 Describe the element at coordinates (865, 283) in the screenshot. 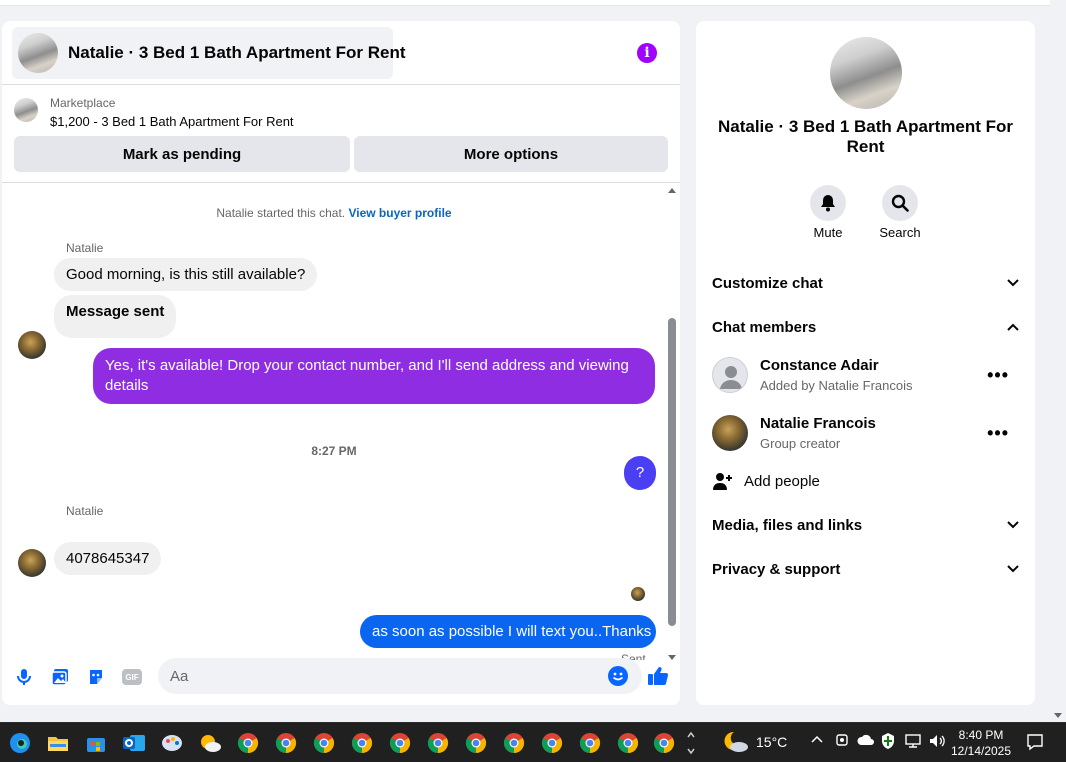

I see `customize-chat-row: Customize chat` at that location.